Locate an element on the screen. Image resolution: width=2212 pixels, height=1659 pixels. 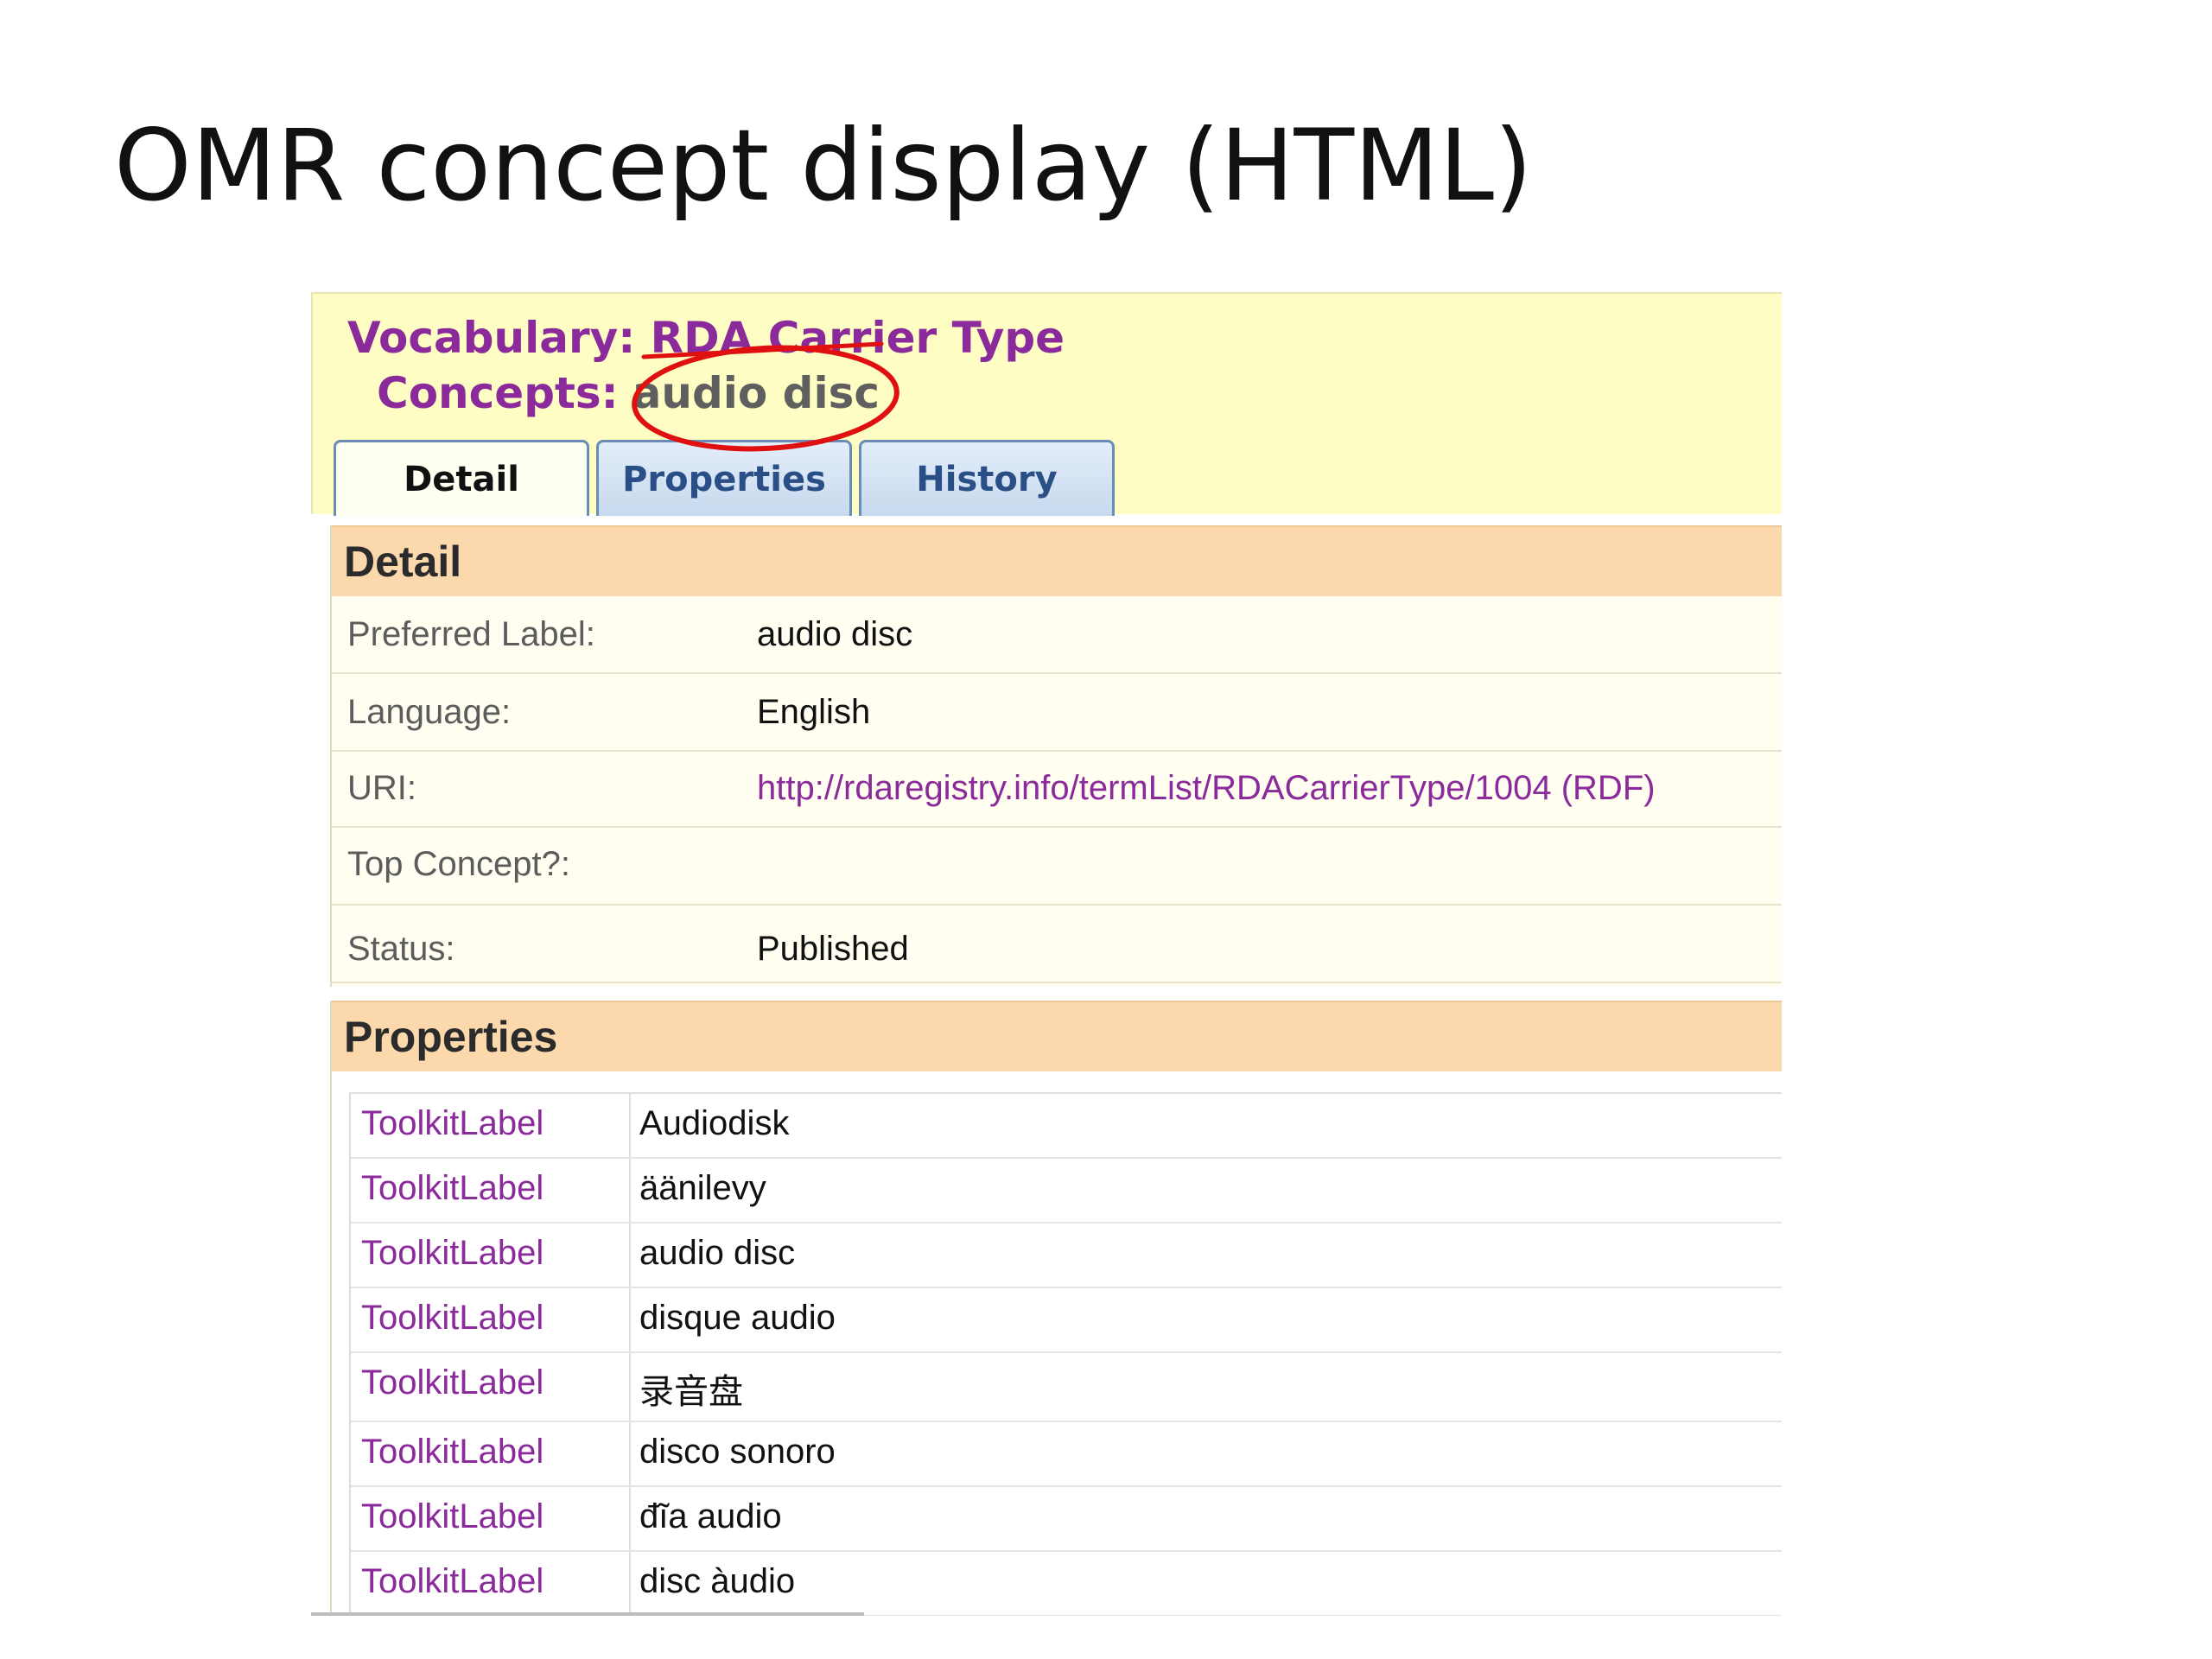
property-value: audio disc is located at coordinates (717, 1253).